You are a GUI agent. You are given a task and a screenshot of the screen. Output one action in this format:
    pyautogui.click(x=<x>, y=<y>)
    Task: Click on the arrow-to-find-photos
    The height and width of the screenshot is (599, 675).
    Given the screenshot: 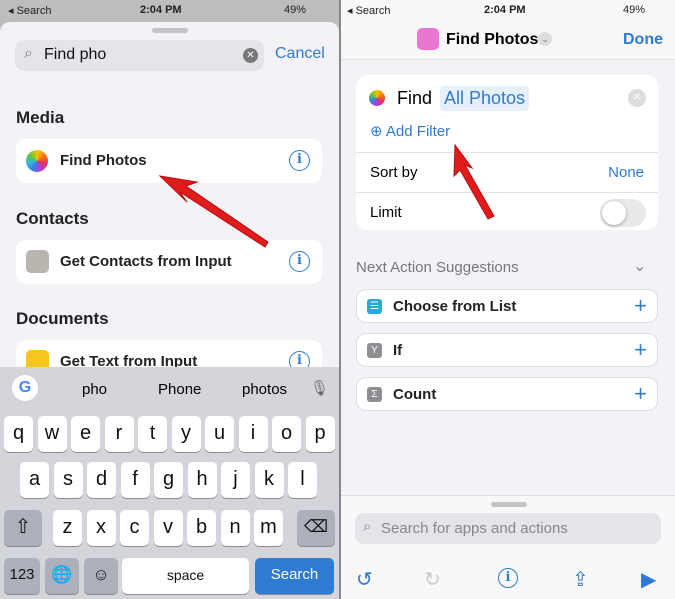 What is the action you would take?
    pyautogui.click(x=213, y=211)
    